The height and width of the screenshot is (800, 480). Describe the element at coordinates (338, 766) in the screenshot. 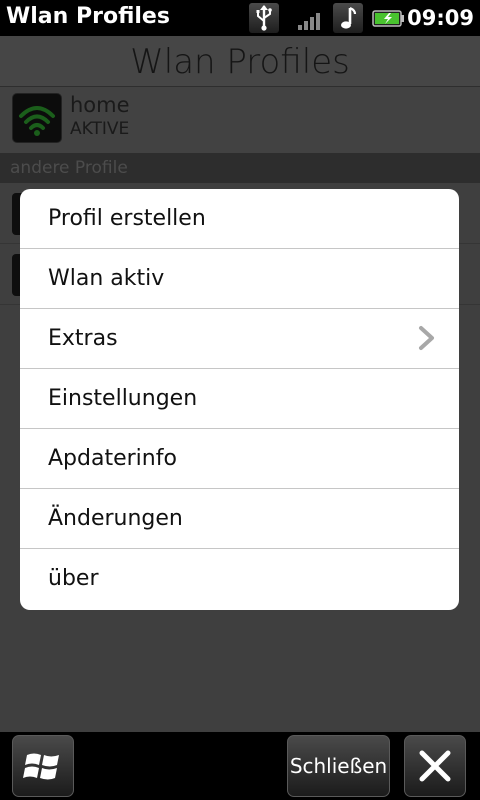

I see `close-button: Schließen` at that location.